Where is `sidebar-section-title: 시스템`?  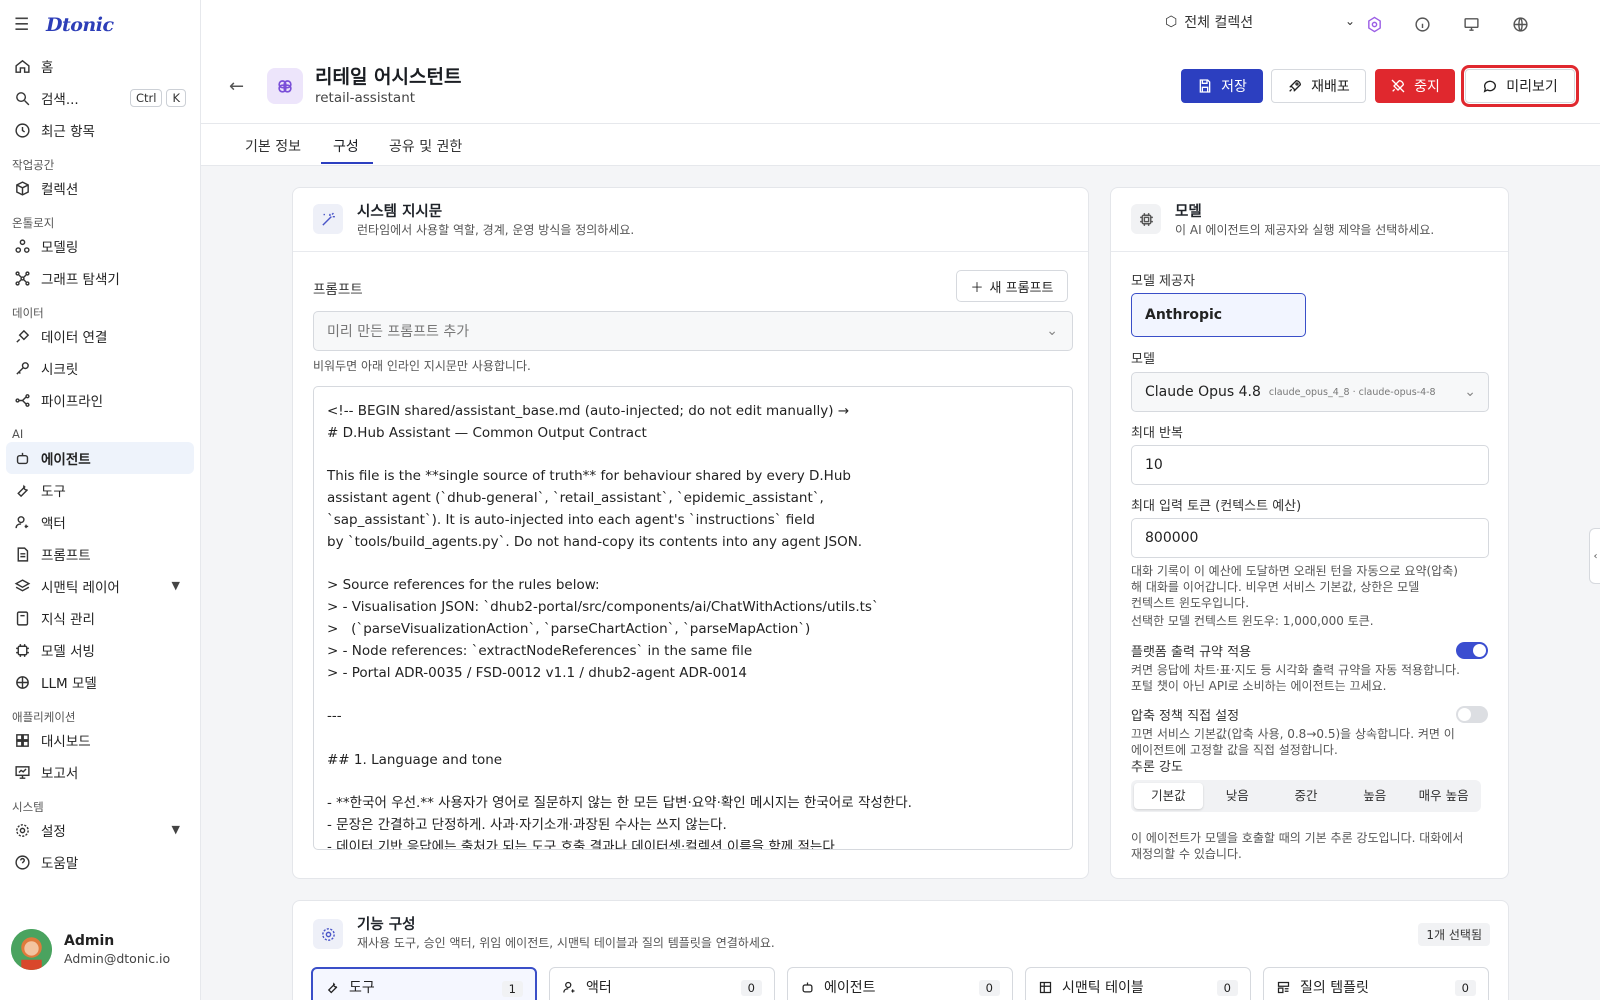
sidebar-section-title: 시스템 is located at coordinates (28, 807).